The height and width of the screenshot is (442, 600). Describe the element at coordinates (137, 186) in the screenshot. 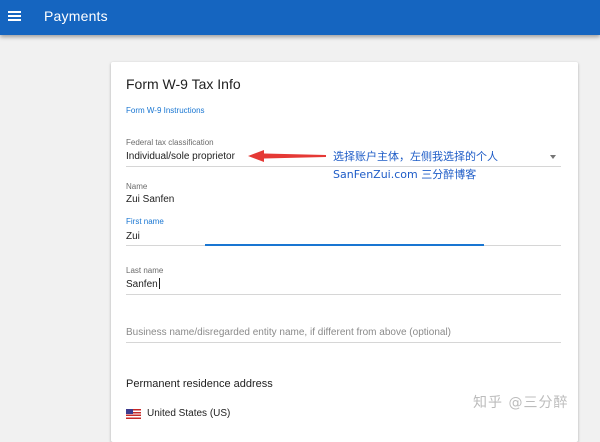

I see `name-label: Name` at that location.